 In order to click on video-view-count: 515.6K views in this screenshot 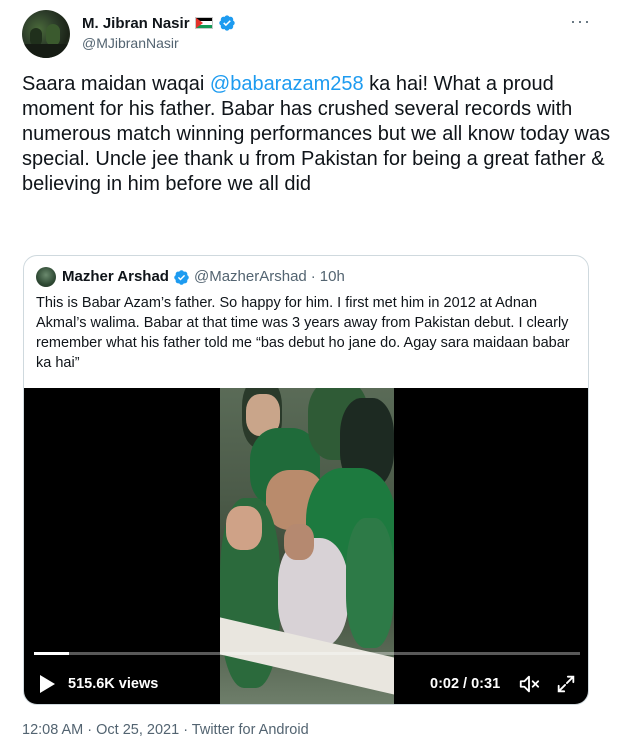, I will do `click(113, 684)`.